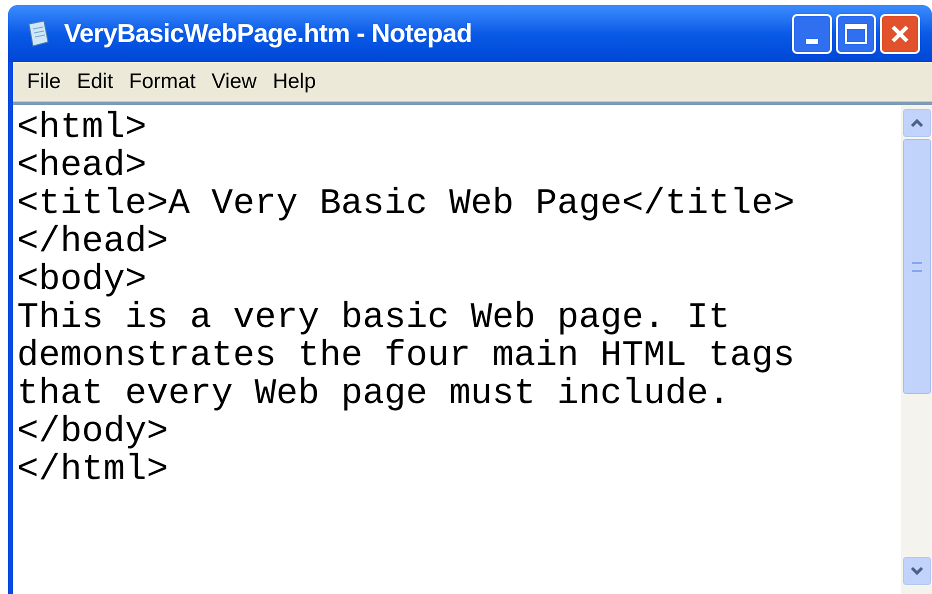 This screenshot has height=594, width=932. Describe the element at coordinates (92, 432) in the screenshot. I see `code-line: </body>` at that location.